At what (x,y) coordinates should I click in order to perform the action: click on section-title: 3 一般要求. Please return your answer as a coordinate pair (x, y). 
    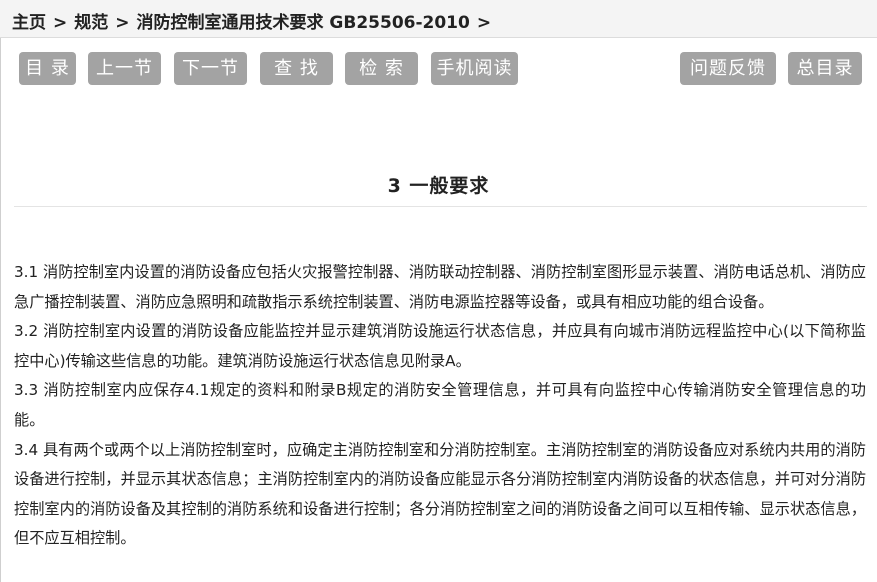
    Looking at the image, I should click on (438, 186).